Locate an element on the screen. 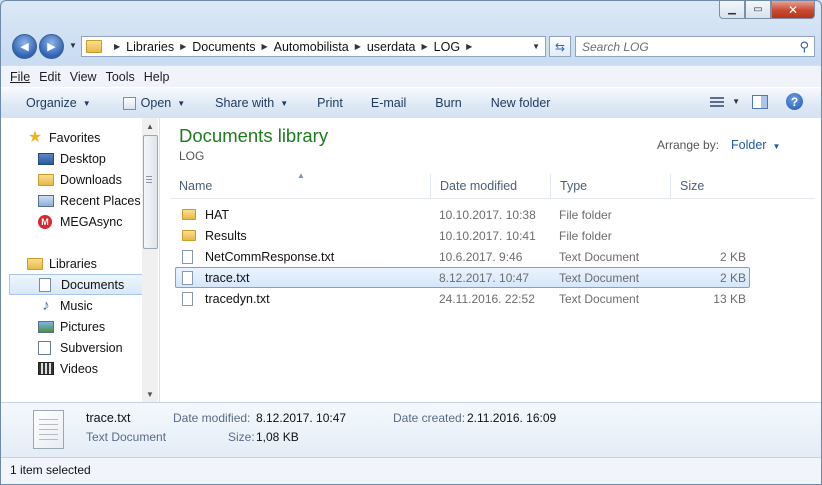  new-folder-button: New folder is located at coordinates (521, 103).